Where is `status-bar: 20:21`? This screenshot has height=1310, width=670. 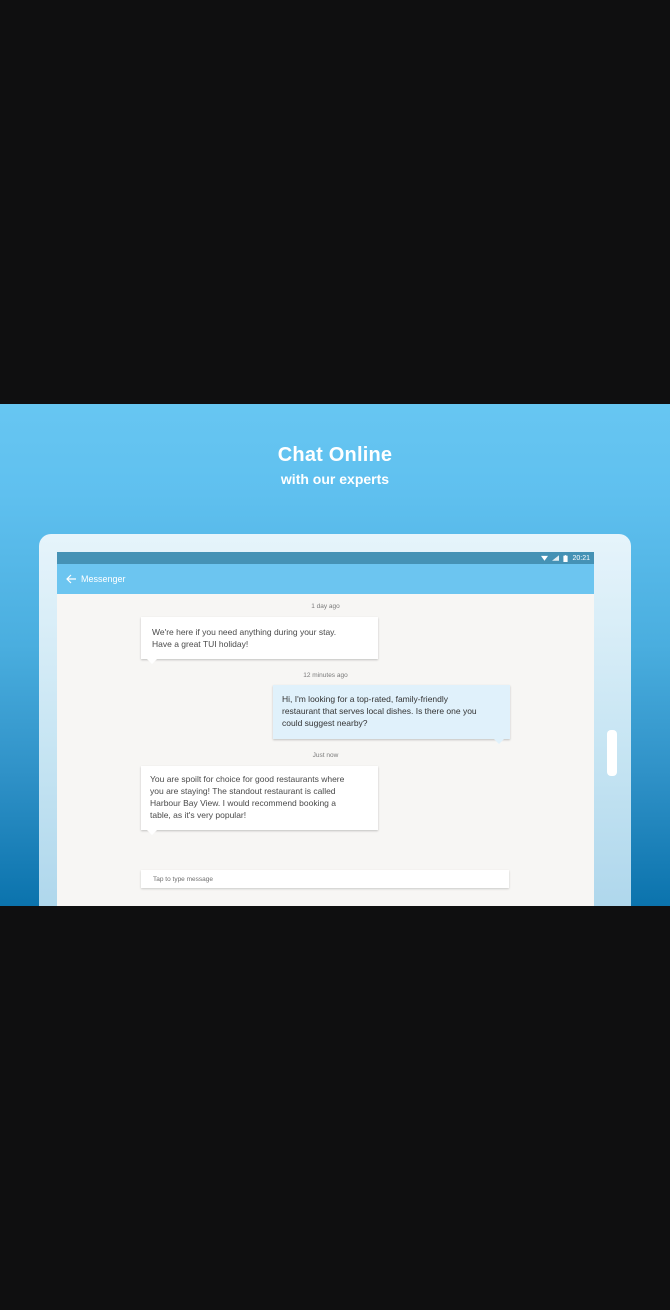 status-bar: 20:21 is located at coordinates (325, 558).